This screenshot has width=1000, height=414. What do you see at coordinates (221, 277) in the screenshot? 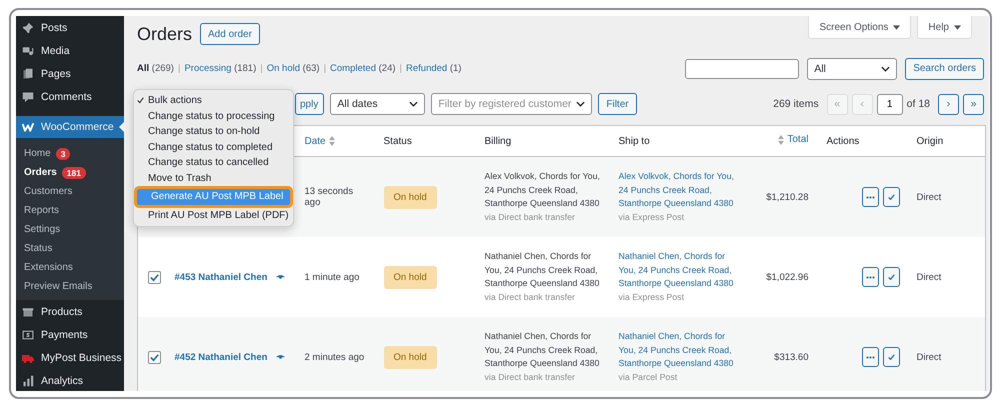
I see `order-link: #453 Nathaniel Chen` at bounding box center [221, 277].